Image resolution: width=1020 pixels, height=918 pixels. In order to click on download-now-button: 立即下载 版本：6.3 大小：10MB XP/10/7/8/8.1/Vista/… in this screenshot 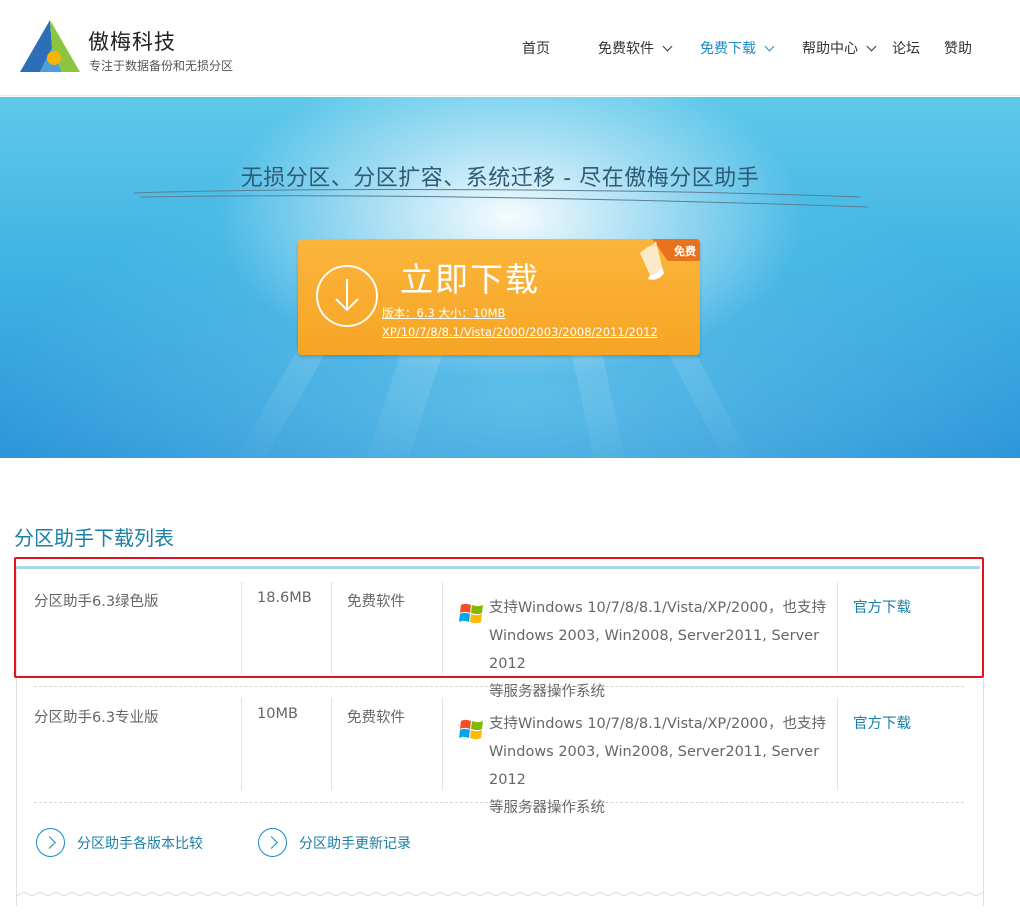, I will do `click(499, 297)`.